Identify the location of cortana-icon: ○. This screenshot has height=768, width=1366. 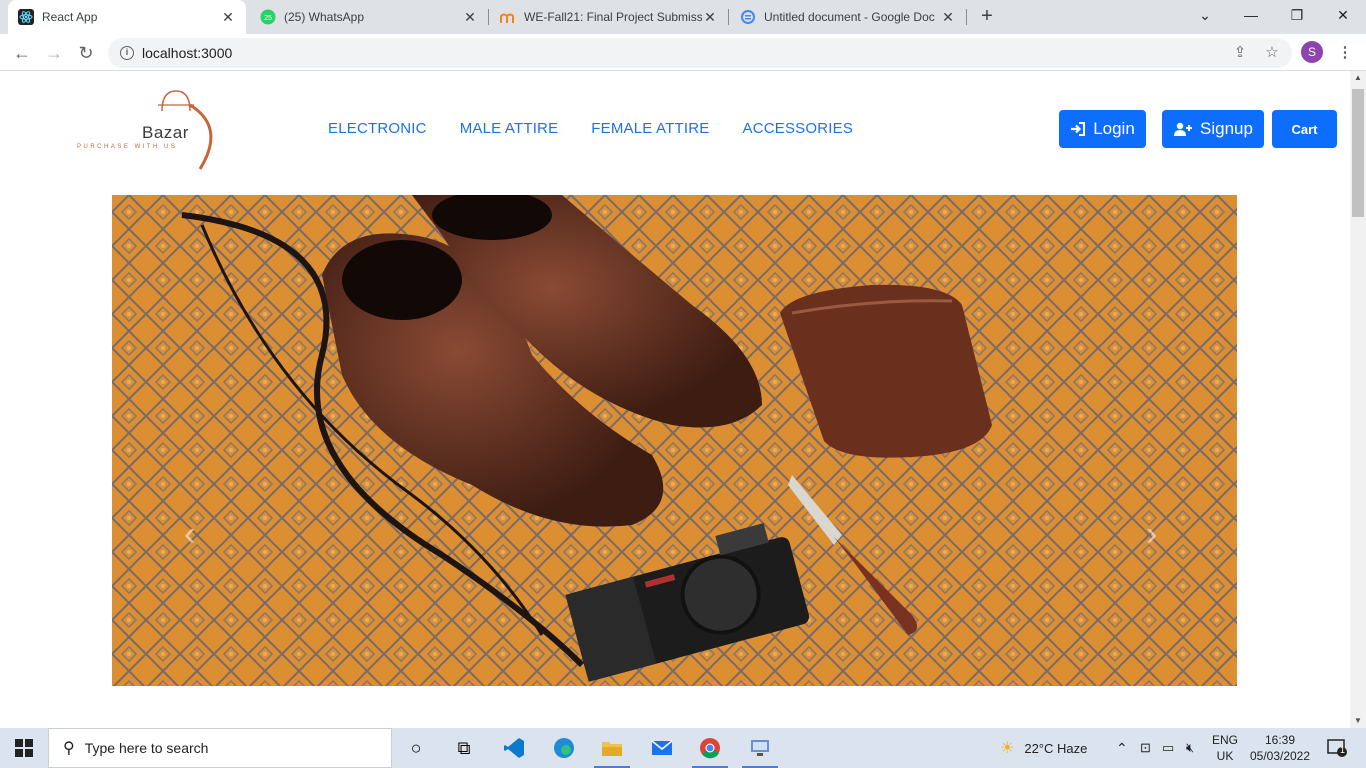
(416, 748).